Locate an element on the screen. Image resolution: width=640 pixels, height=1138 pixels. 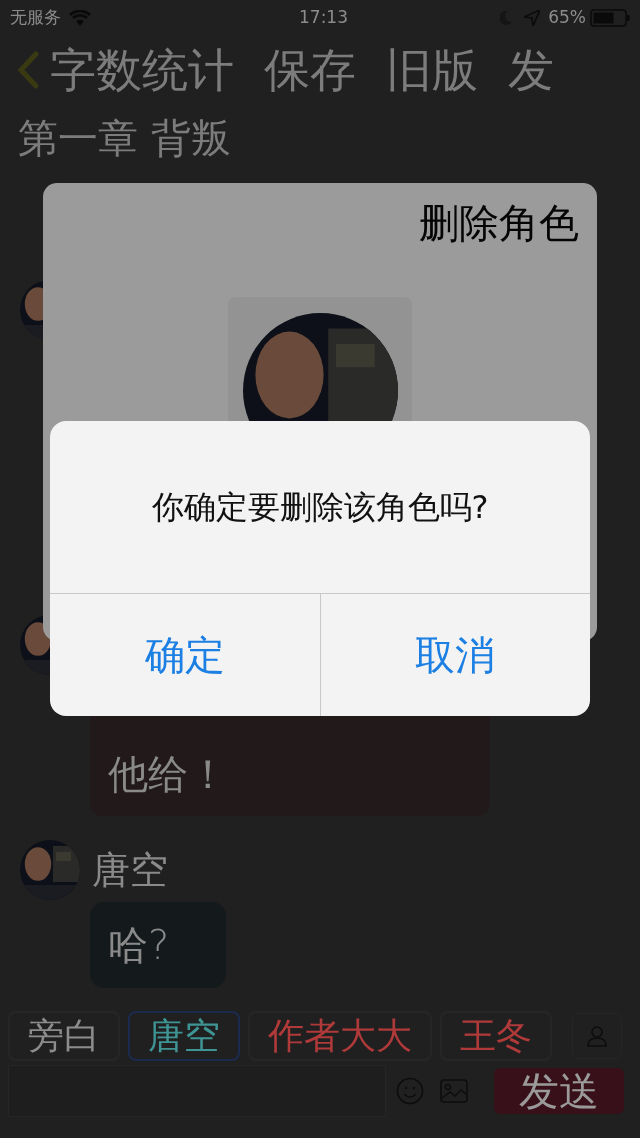
speaker-name: 唐空 is located at coordinates (130, 870).